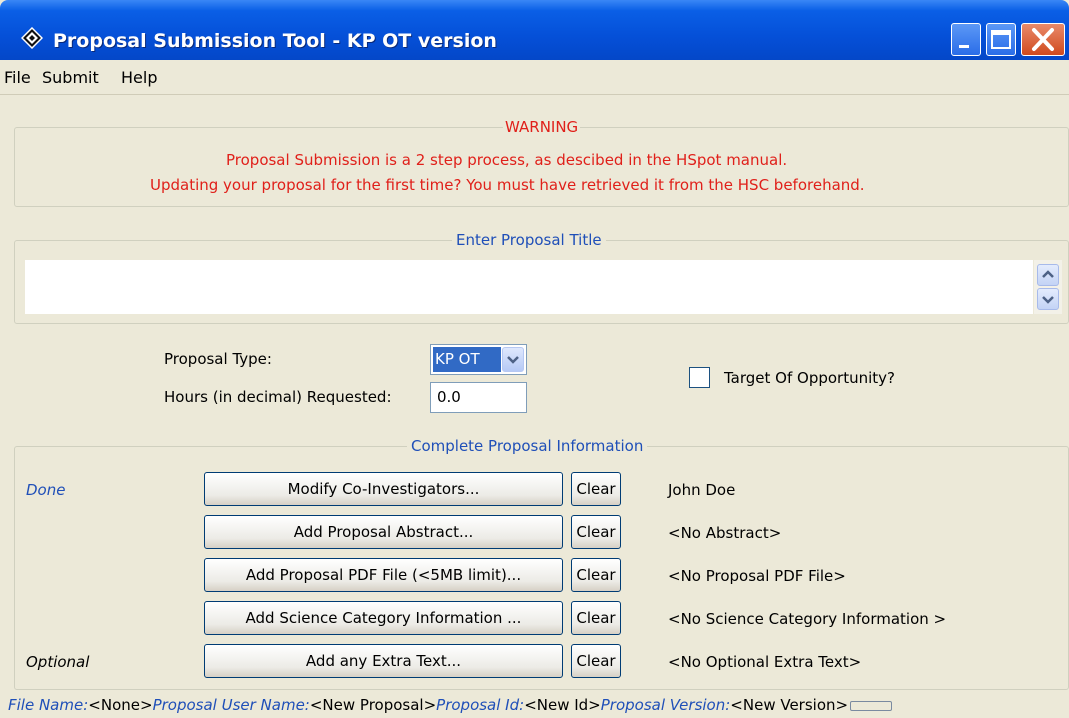 This screenshot has height=718, width=1069. I want to click on maximize-icon, so click(1001, 39).